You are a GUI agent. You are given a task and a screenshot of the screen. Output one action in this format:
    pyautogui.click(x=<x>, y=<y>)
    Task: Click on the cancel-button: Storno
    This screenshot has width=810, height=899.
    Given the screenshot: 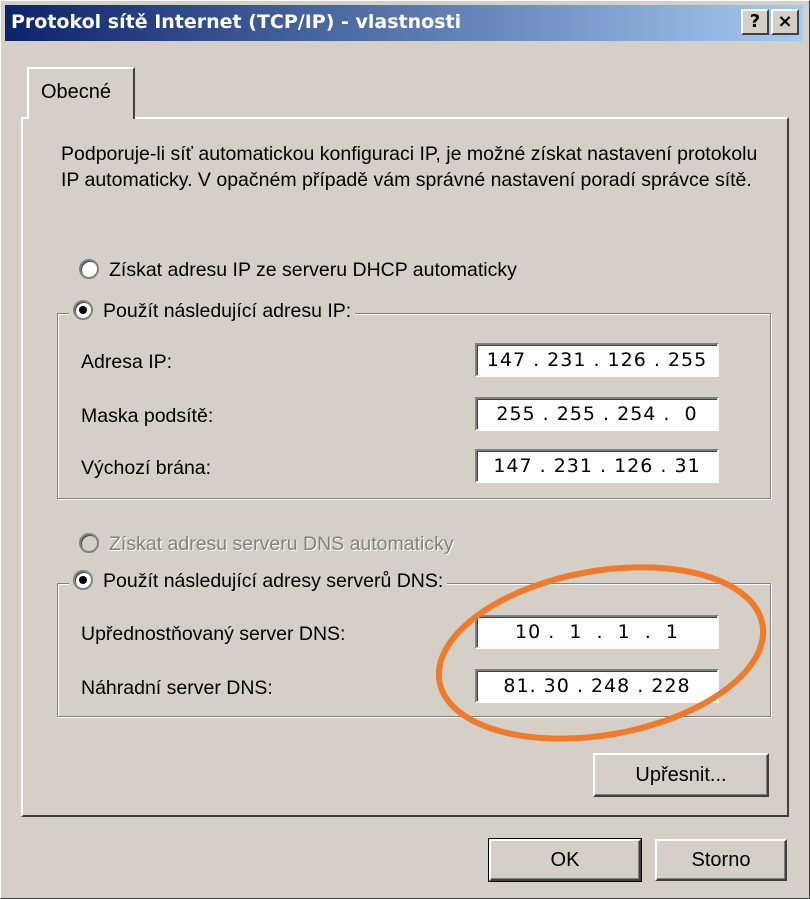 What is the action you would take?
    pyautogui.click(x=721, y=860)
    